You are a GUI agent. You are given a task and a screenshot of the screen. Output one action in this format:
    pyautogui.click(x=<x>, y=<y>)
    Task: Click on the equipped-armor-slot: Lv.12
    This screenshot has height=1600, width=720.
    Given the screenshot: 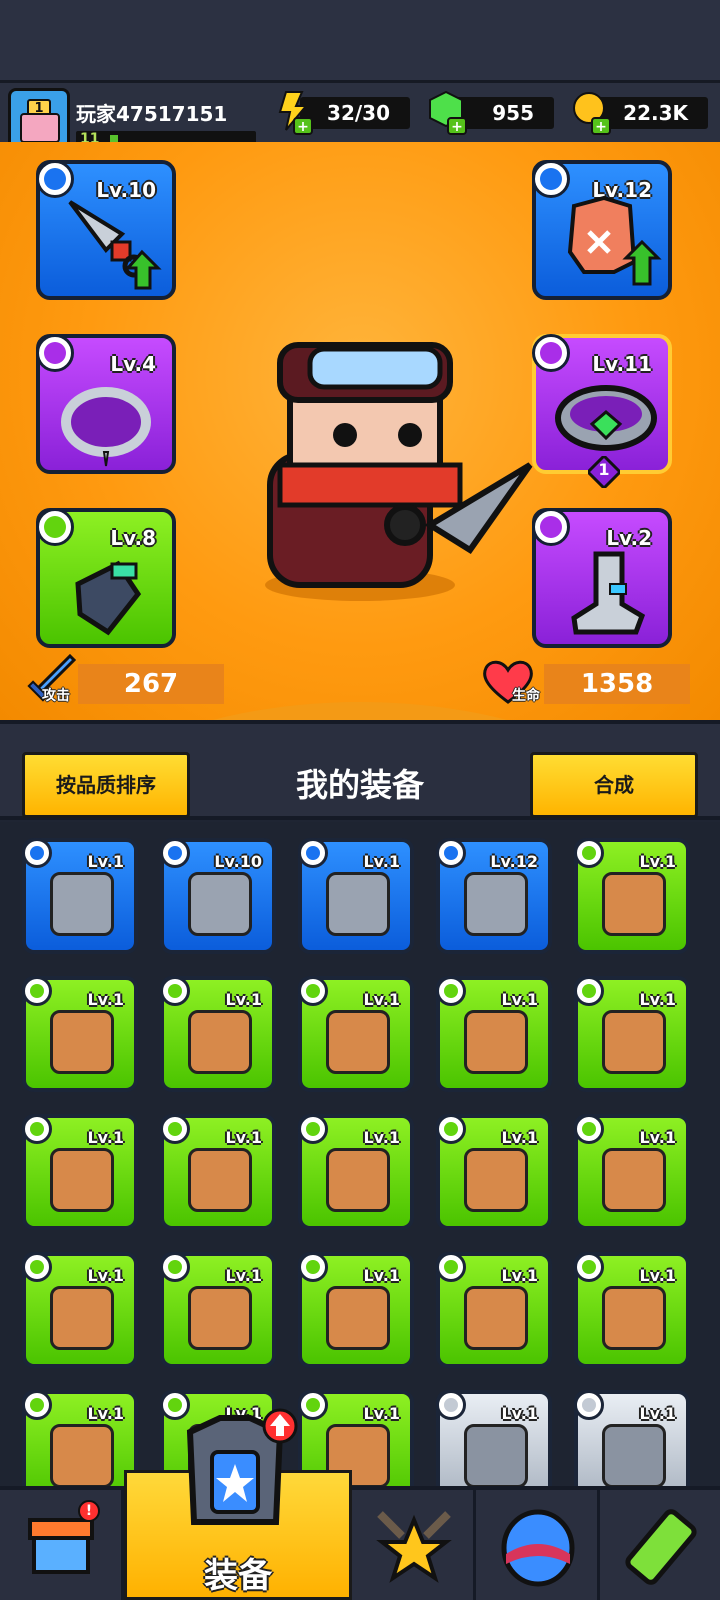 What is the action you would take?
    pyautogui.click(x=602, y=230)
    